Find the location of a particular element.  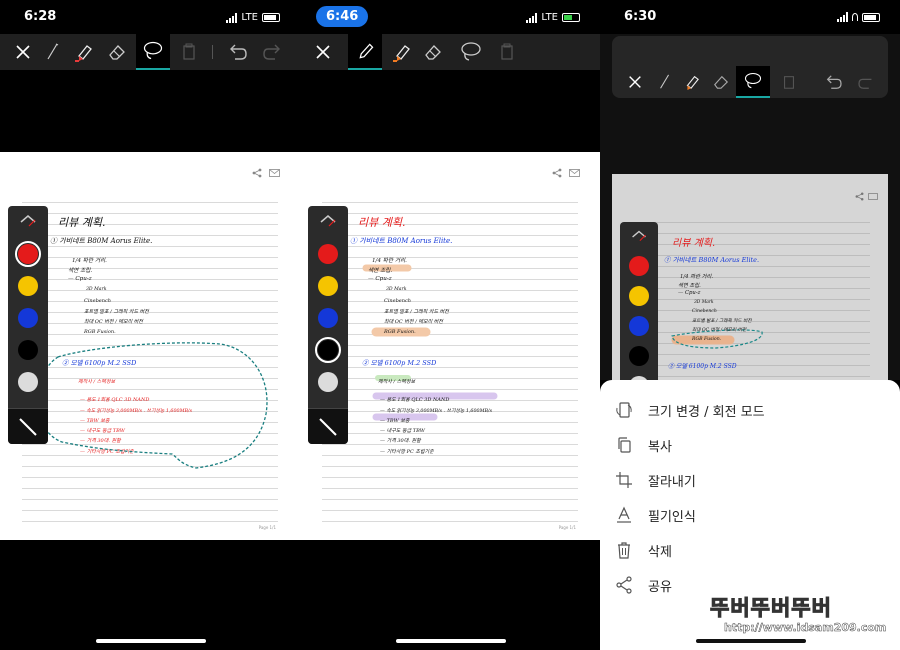

home-indicator is located at coordinates (451, 641).